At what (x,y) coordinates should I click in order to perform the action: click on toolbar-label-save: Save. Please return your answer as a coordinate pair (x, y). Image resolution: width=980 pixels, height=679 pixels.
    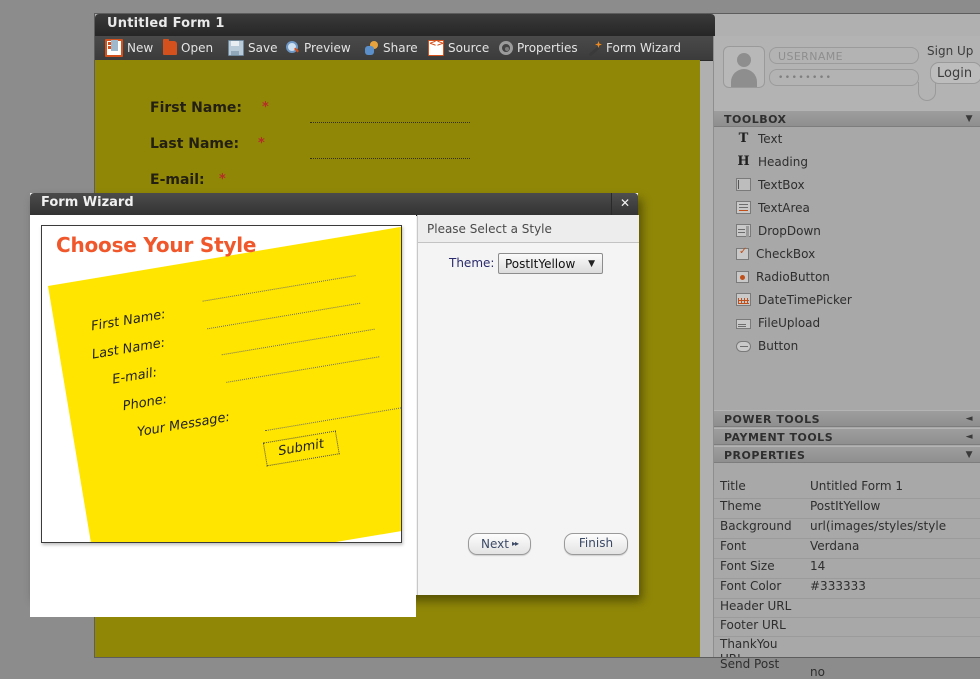
    Looking at the image, I should click on (263, 48).